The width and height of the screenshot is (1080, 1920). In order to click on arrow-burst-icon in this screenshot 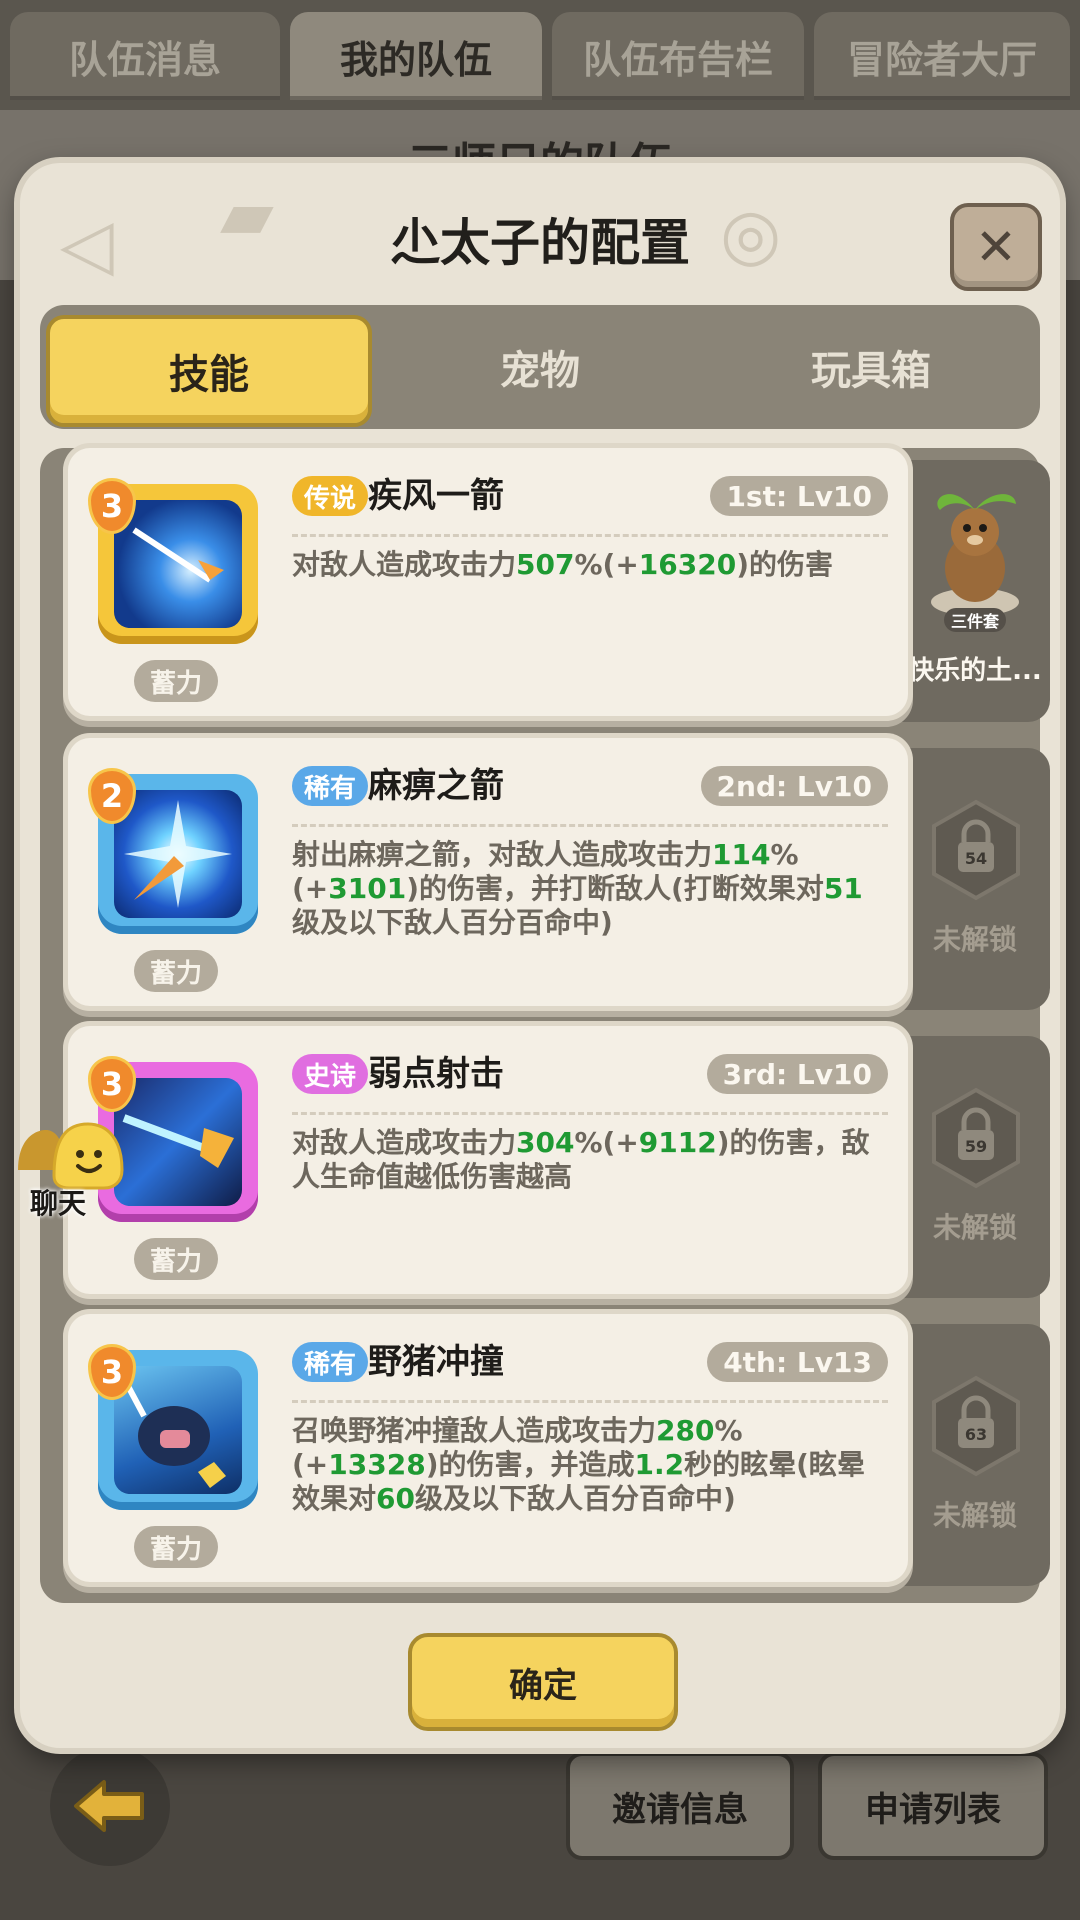, I will do `click(178, 564)`.